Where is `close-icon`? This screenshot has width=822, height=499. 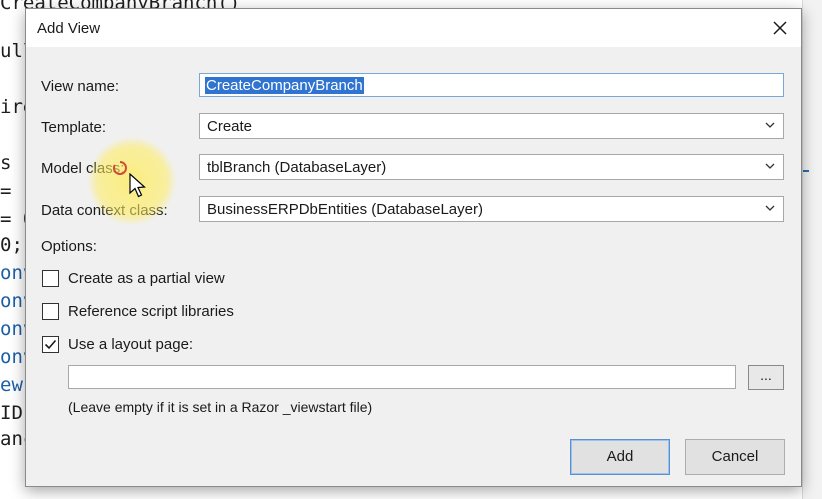 close-icon is located at coordinates (780, 28).